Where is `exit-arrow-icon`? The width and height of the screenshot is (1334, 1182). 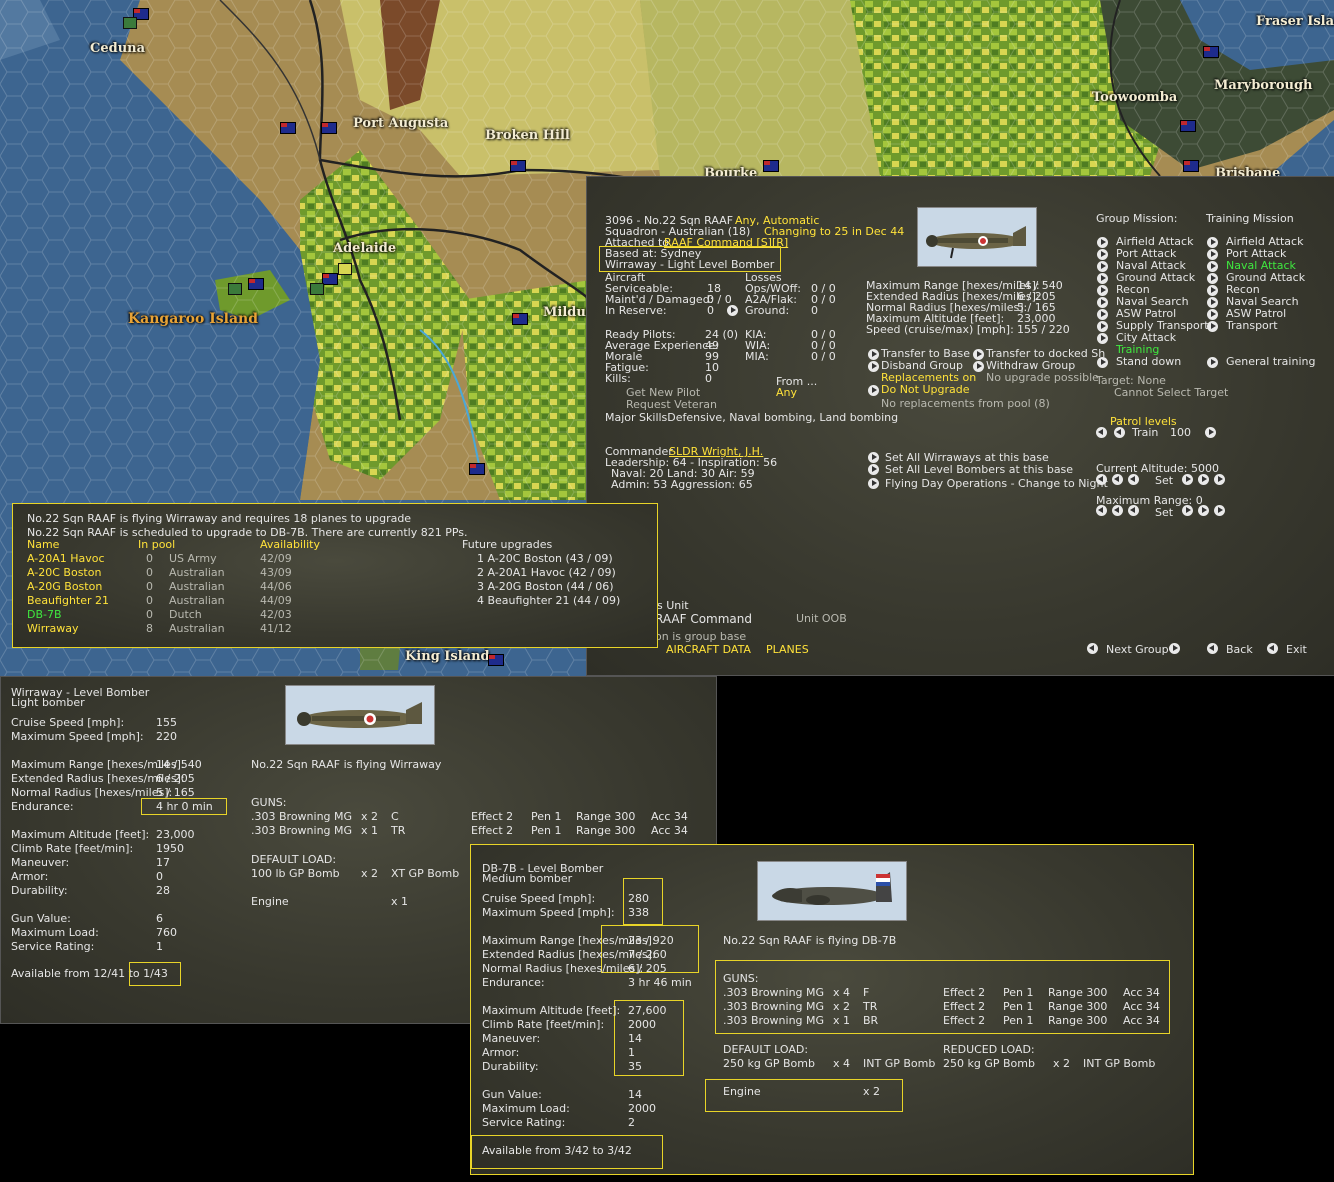
exit-arrow-icon is located at coordinates (1272, 648).